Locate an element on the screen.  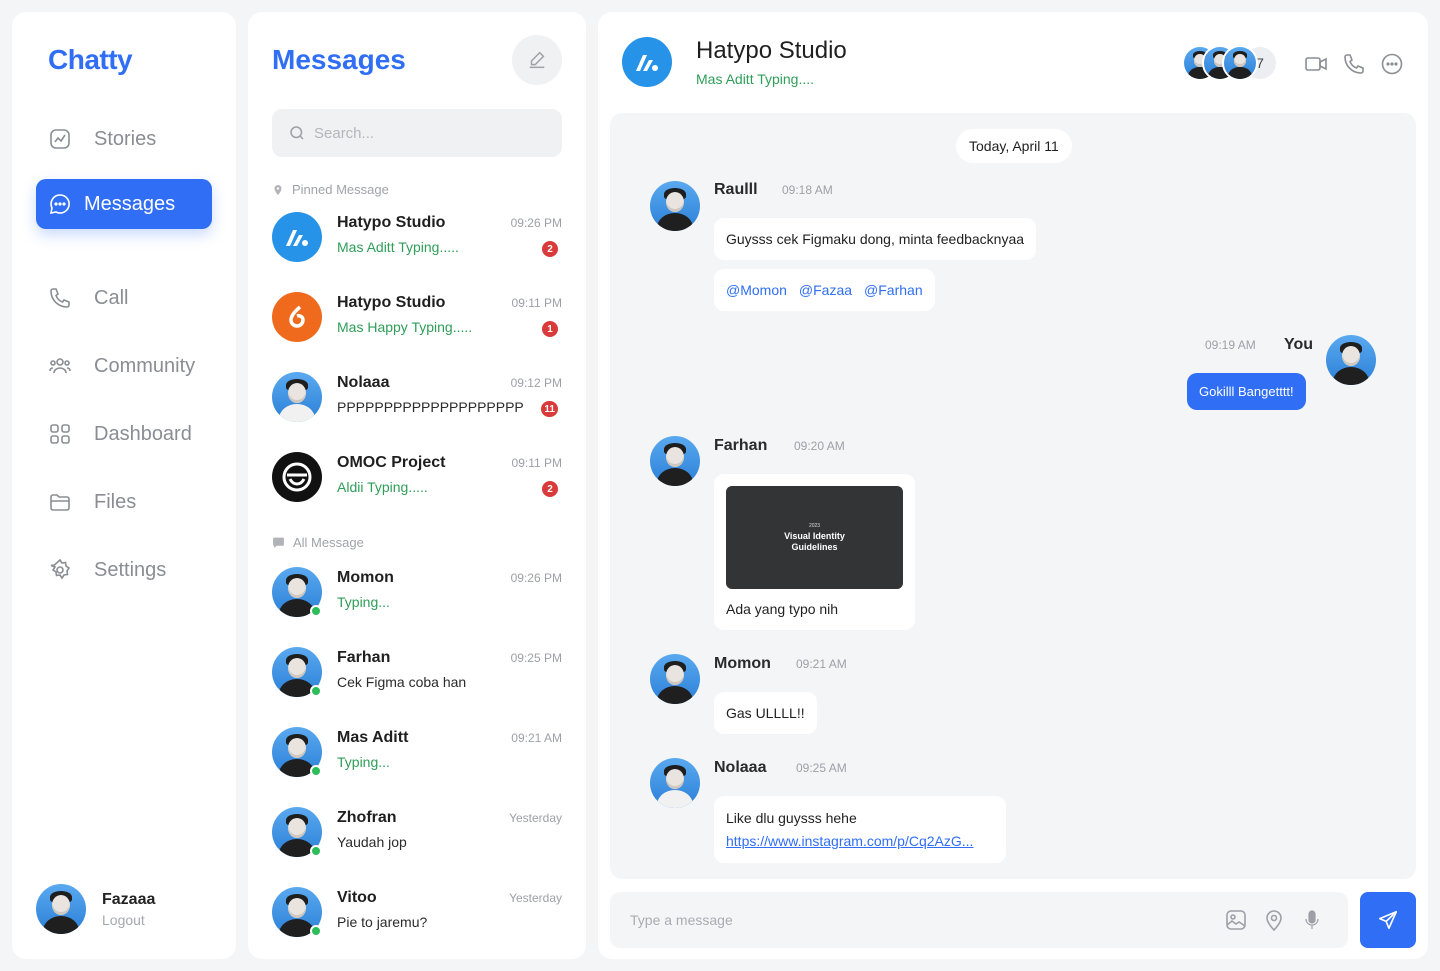
conversation-item: Farhan Cek Figma coba han 09:25 PM is located at coordinates (417, 677).